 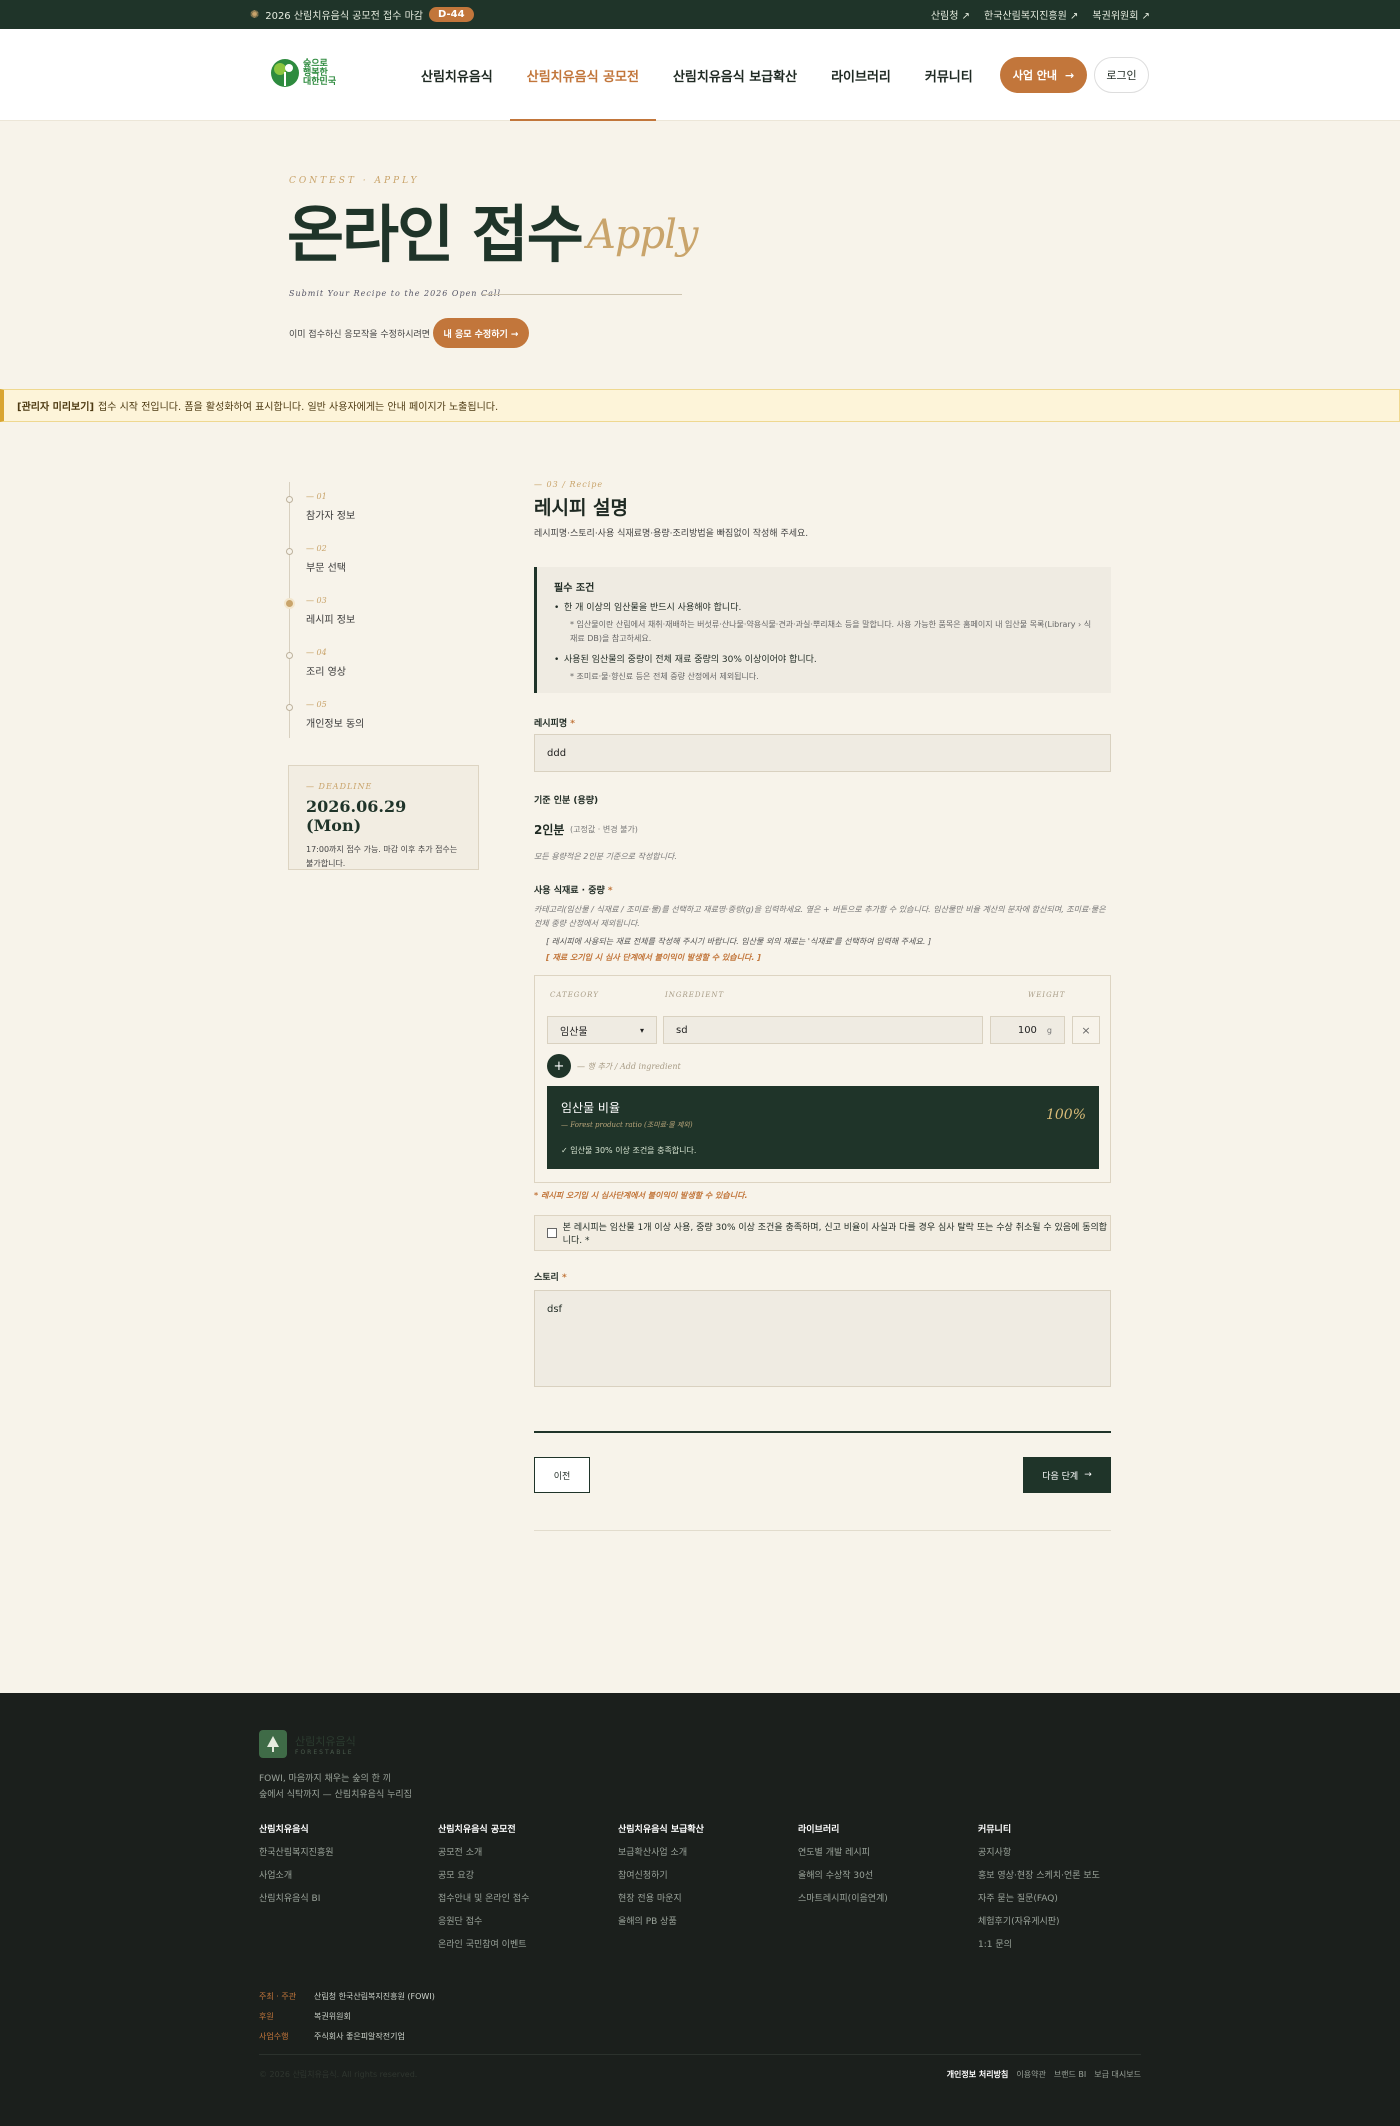 What do you see at coordinates (1121, 14) in the screenshot?
I see `top-link-lottery: 복권위원회 ↗` at bounding box center [1121, 14].